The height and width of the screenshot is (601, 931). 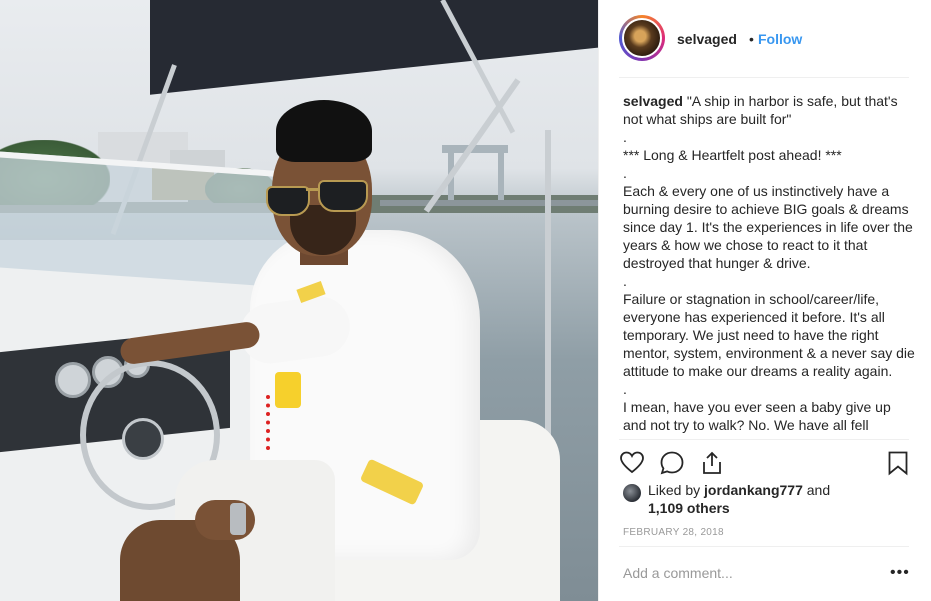 What do you see at coordinates (707, 39) in the screenshot?
I see `username-link: selvaged` at bounding box center [707, 39].